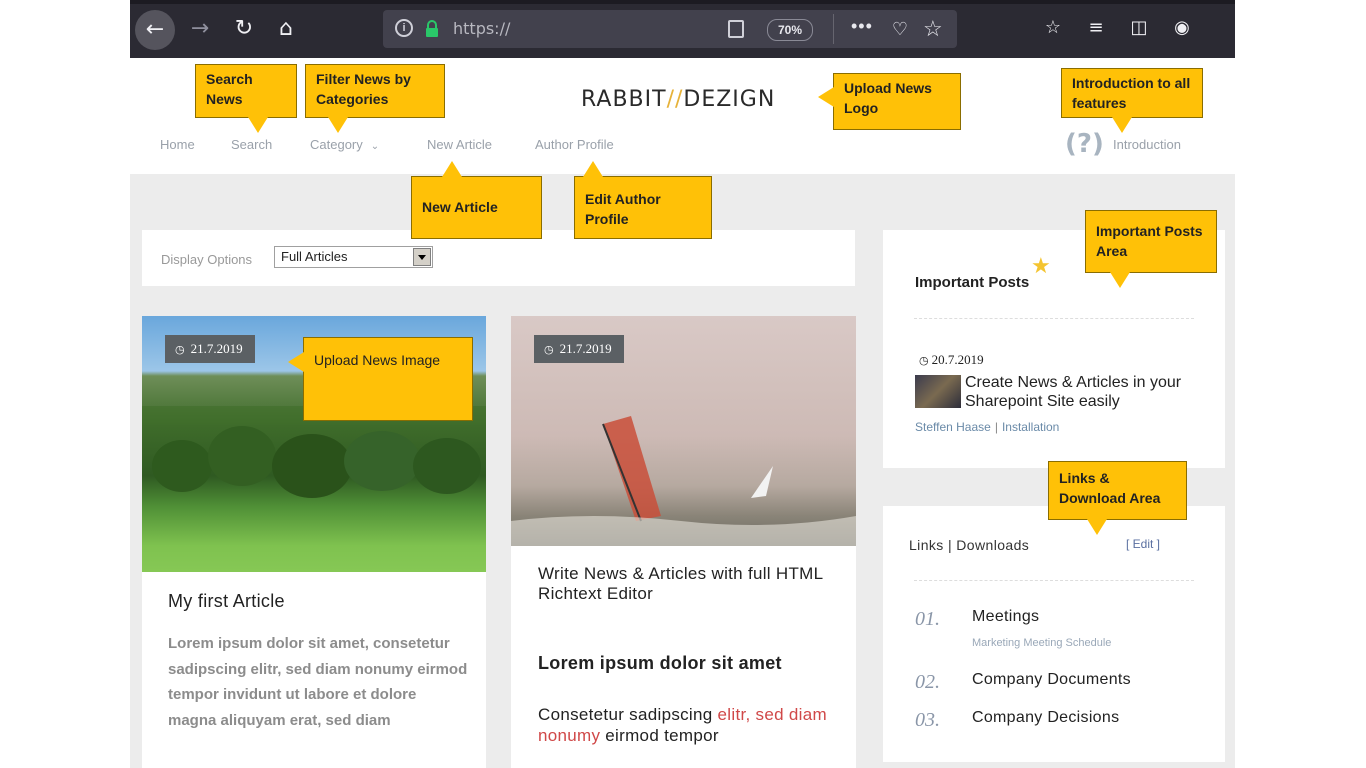  Describe the element at coordinates (927, 720) in the screenshot. I see `list-number: 03.` at that location.